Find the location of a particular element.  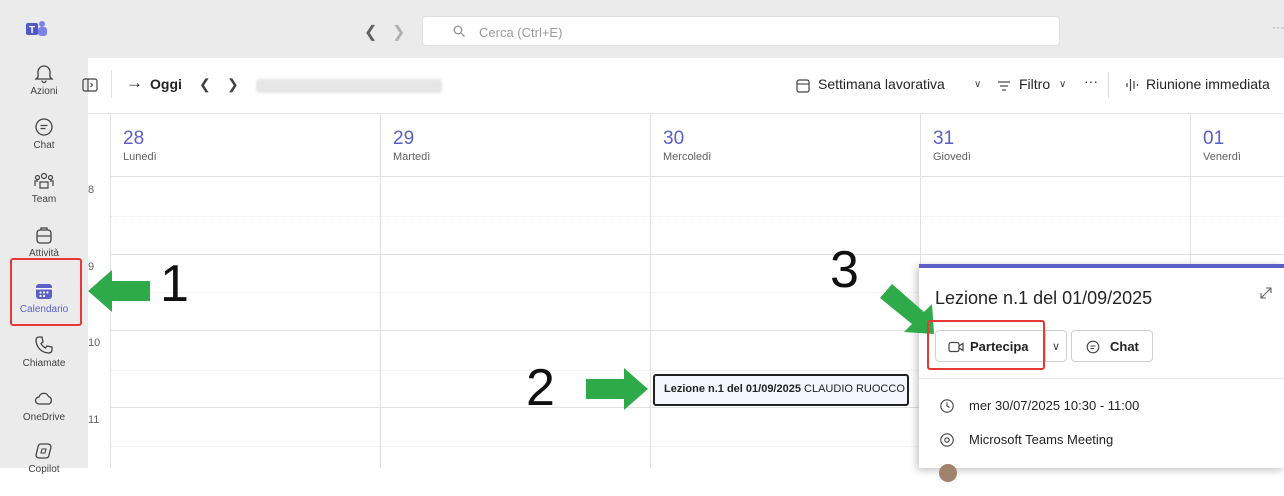

briefcase-icon is located at coordinates (44, 235).